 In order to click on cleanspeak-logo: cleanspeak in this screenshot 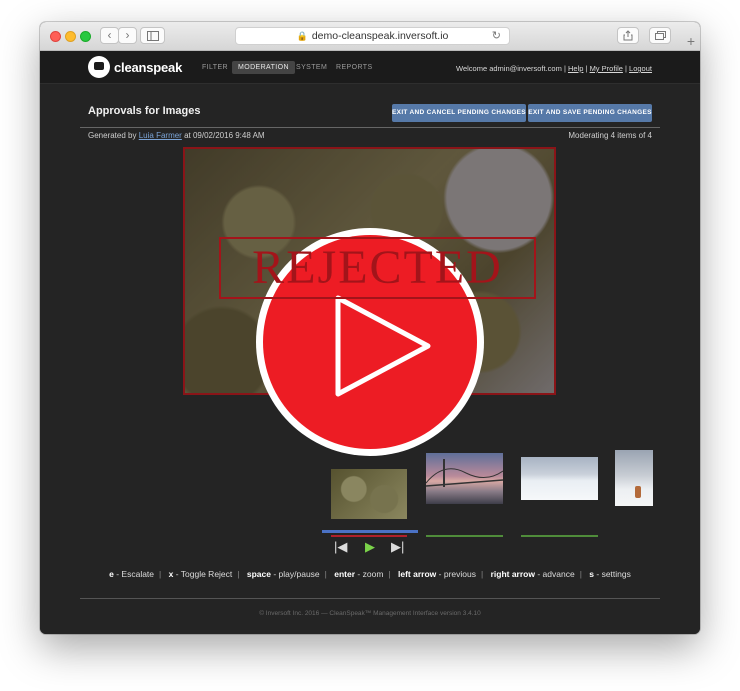, I will do `click(135, 67)`.